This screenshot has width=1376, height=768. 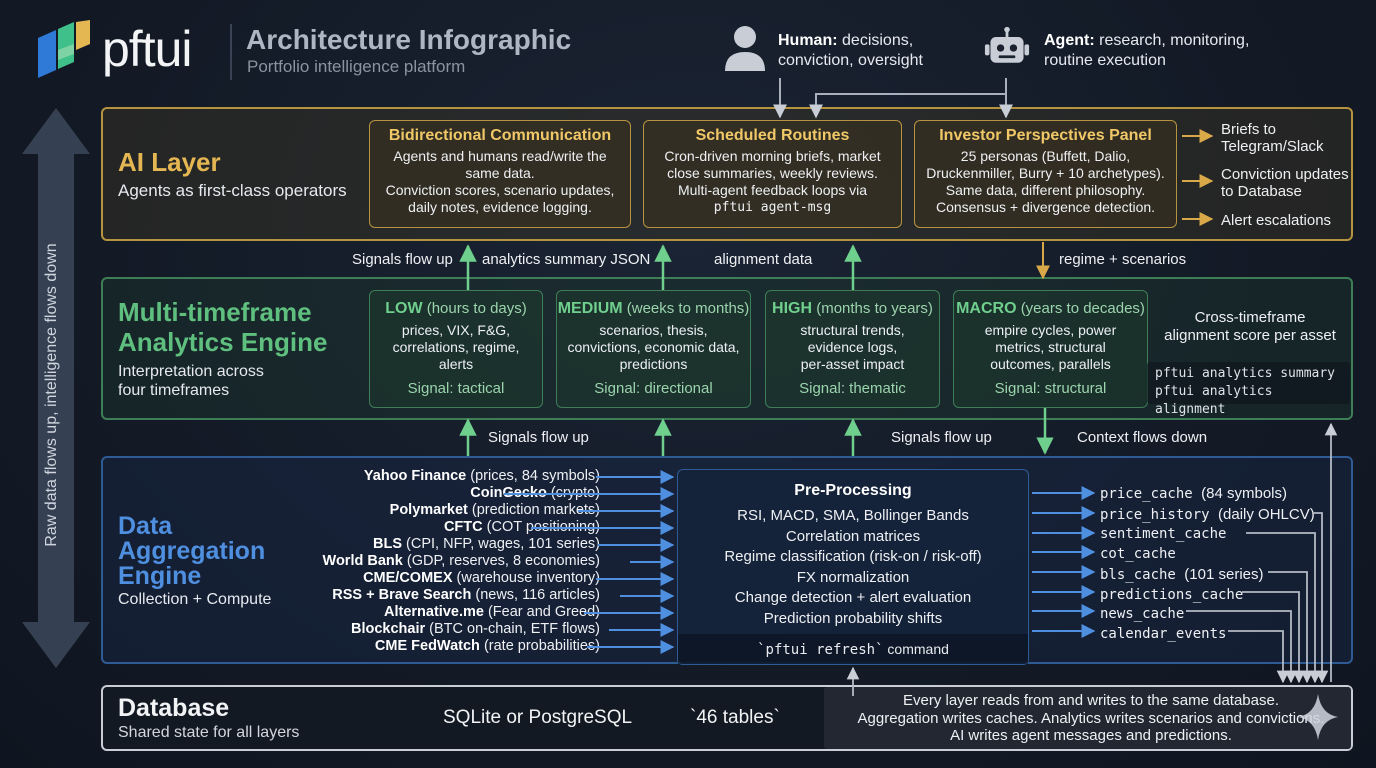 What do you see at coordinates (1045, 135) in the screenshot?
I see `box-title: Investor Perspectives Panel` at bounding box center [1045, 135].